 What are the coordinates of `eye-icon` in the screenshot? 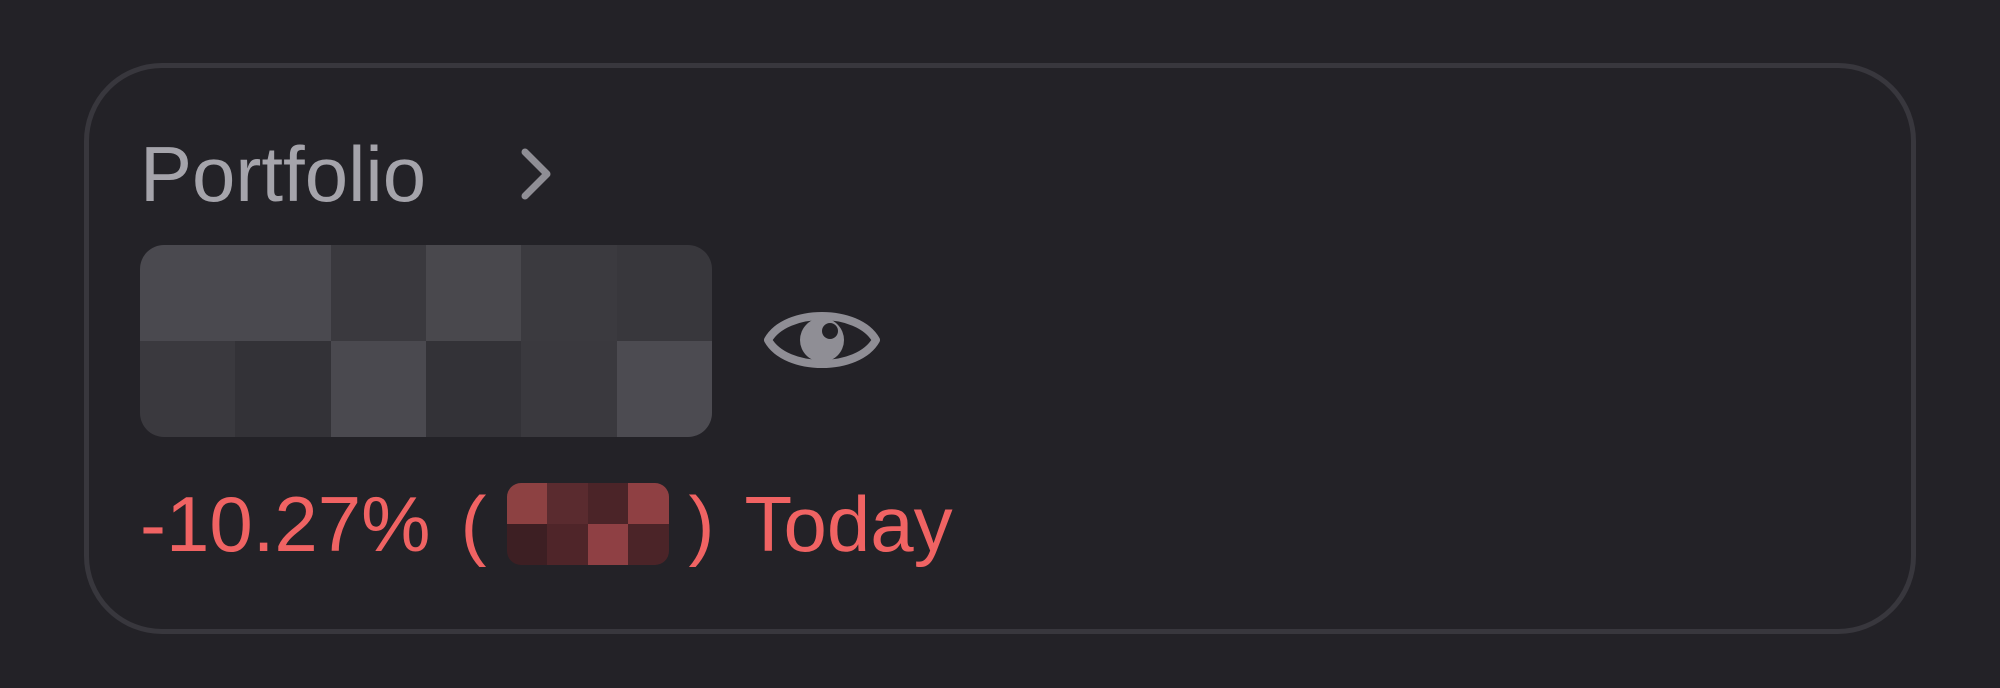 It's located at (822, 340).